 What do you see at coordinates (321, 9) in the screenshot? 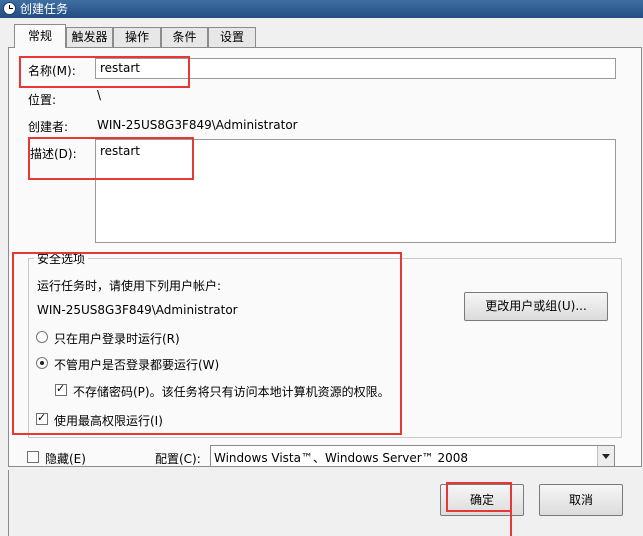
I see `title-bar: 创建任务` at bounding box center [321, 9].